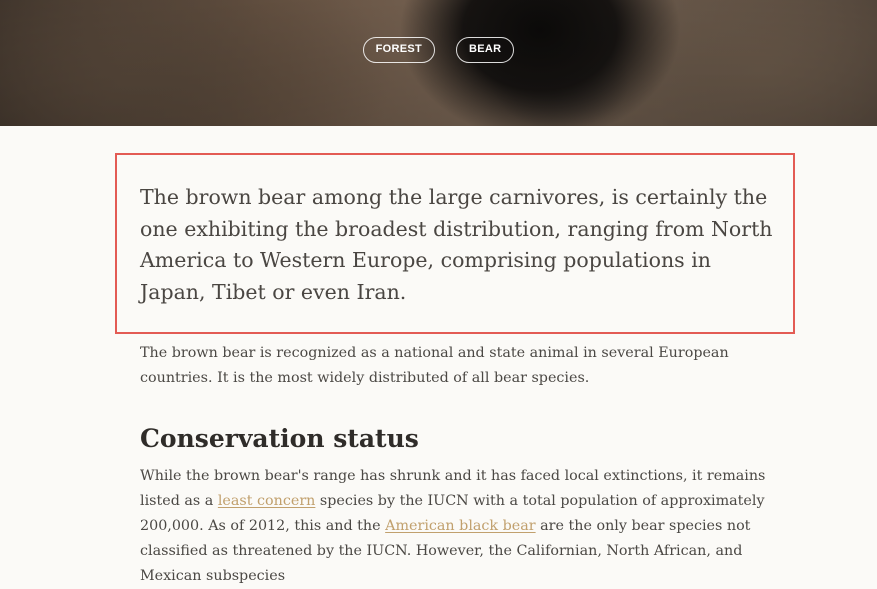 The width and height of the screenshot is (877, 589). I want to click on tag-list: FOREST BEAR, so click(438, 50).